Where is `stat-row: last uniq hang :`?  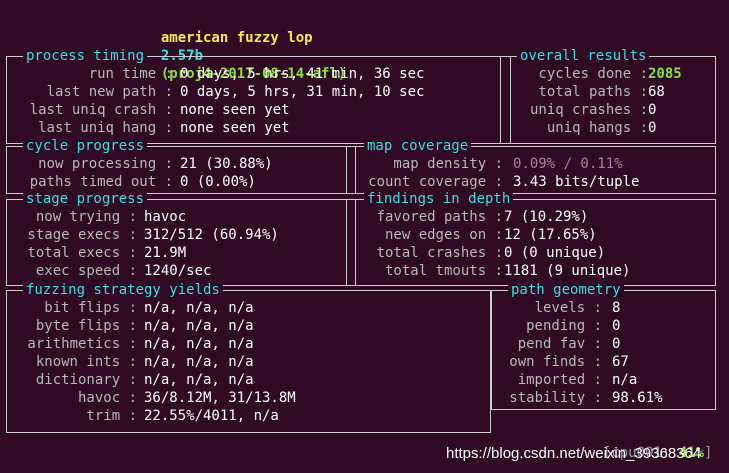 stat-row: last uniq hang : is located at coordinates (105, 128).